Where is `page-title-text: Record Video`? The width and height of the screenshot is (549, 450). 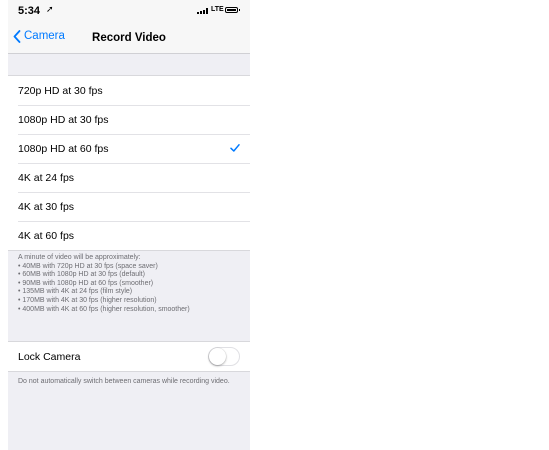 page-title-text: Record Video is located at coordinates (129, 38).